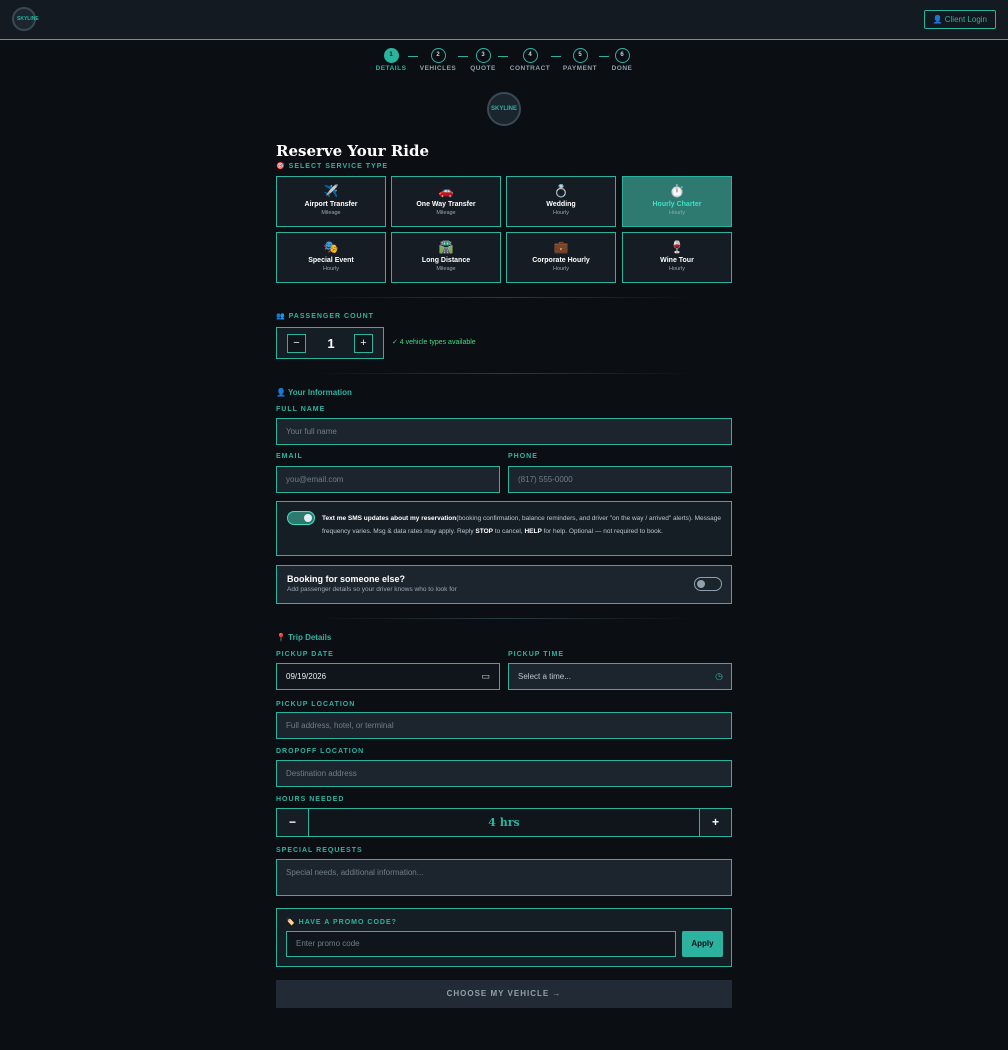 The height and width of the screenshot is (1050, 1008). What do you see at coordinates (310, 799) in the screenshot?
I see `hours-needed-label: HOURS NEEDED` at bounding box center [310, 799].